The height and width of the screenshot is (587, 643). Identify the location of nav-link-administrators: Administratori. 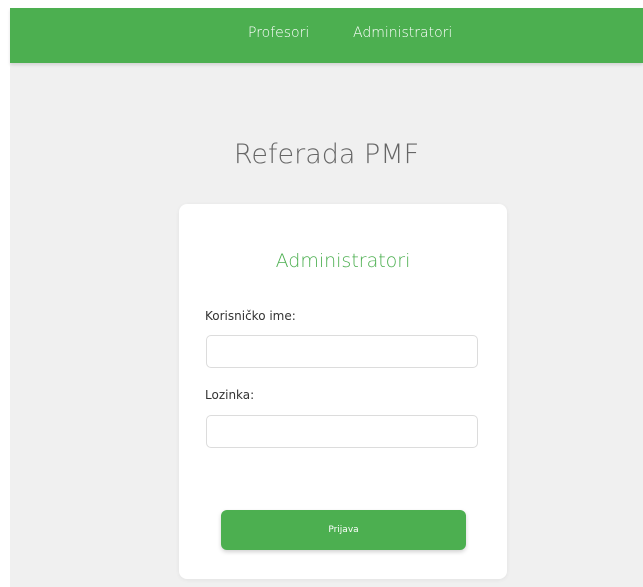
(402, 33).